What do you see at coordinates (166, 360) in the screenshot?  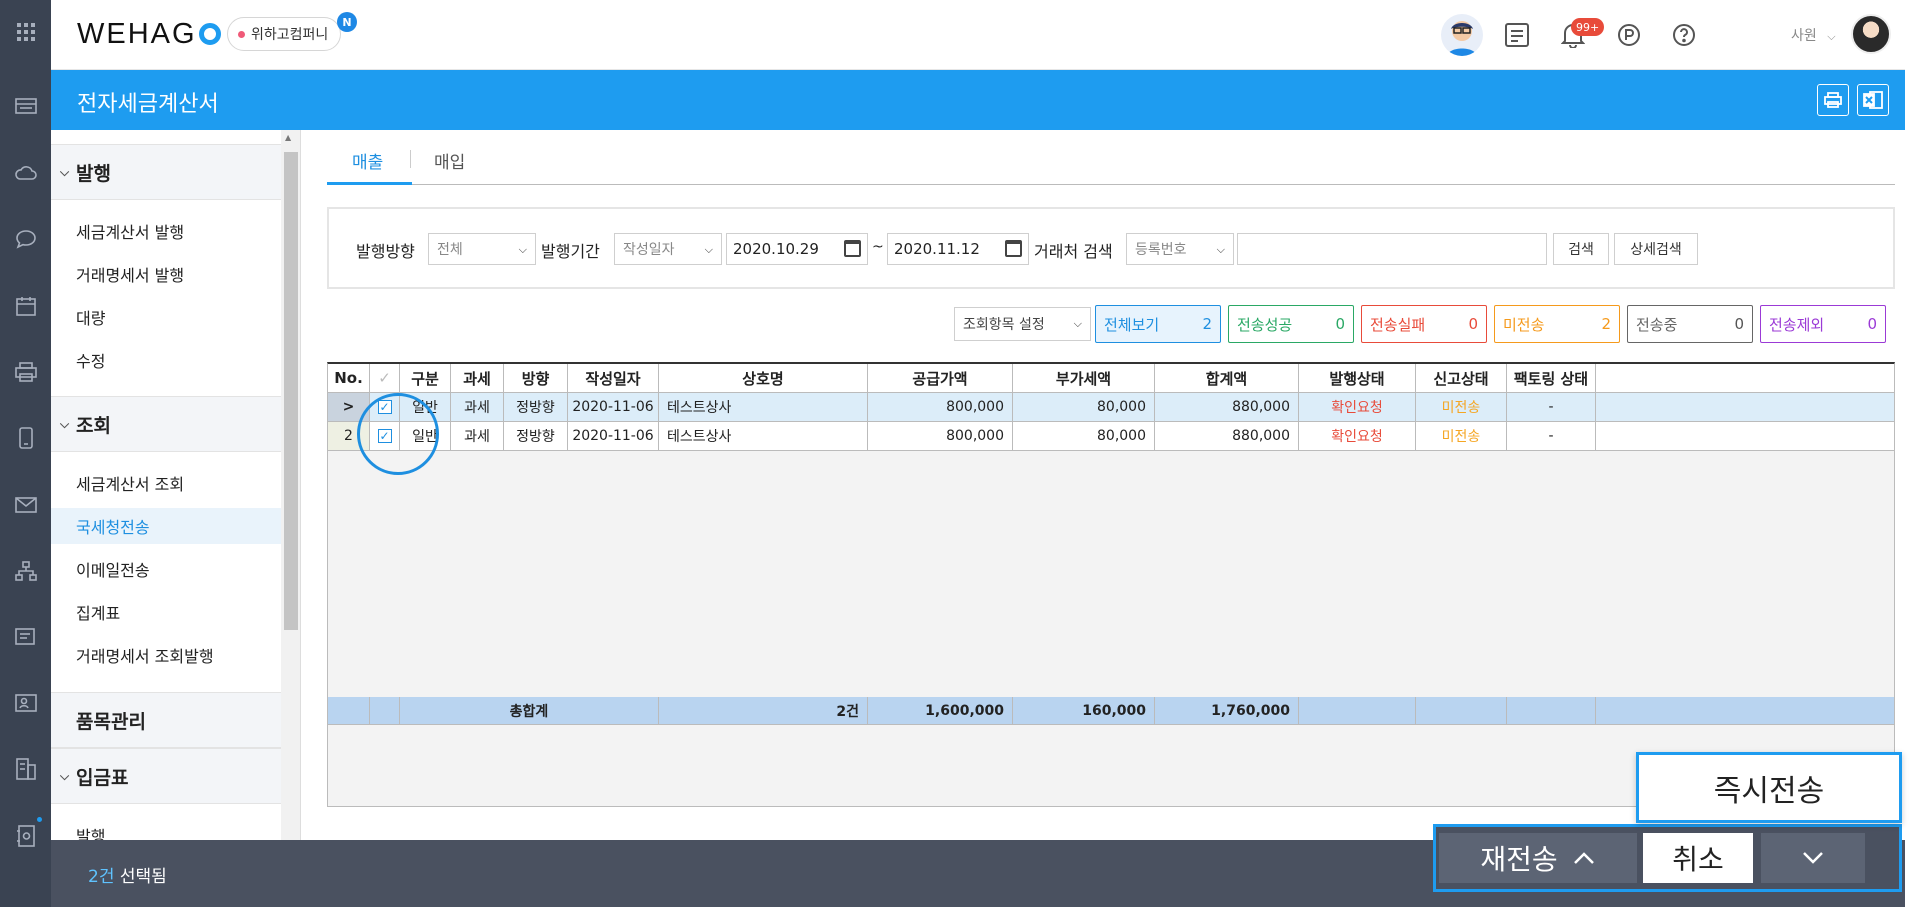 I see `sidebar-item-amend: 수정` at bounding box center [166, 360].